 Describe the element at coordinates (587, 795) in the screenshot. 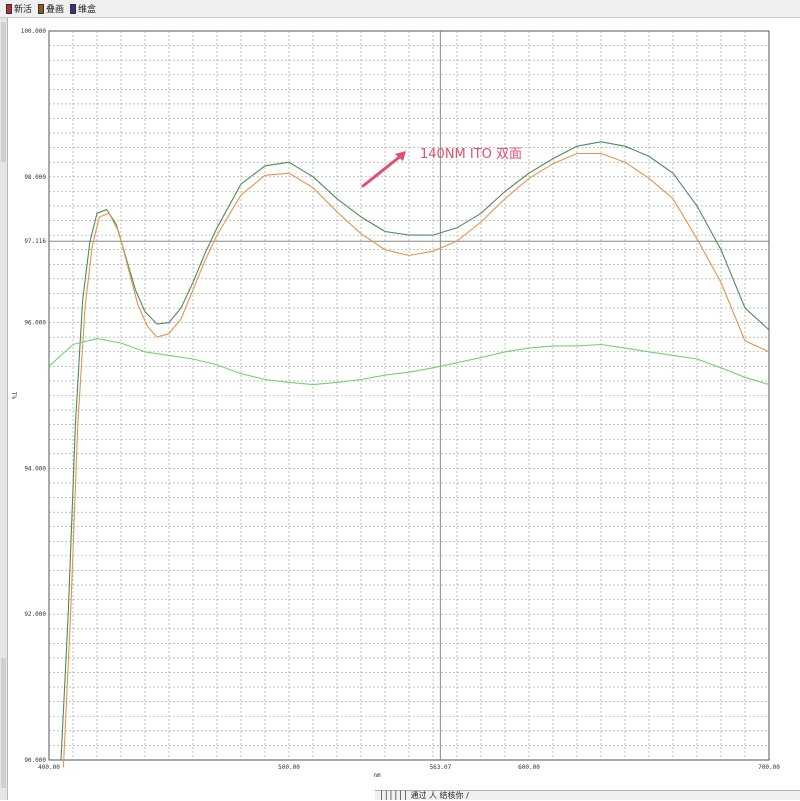

I see `status-tabs: ││││││ 通过 人 结核你 /` at that location.